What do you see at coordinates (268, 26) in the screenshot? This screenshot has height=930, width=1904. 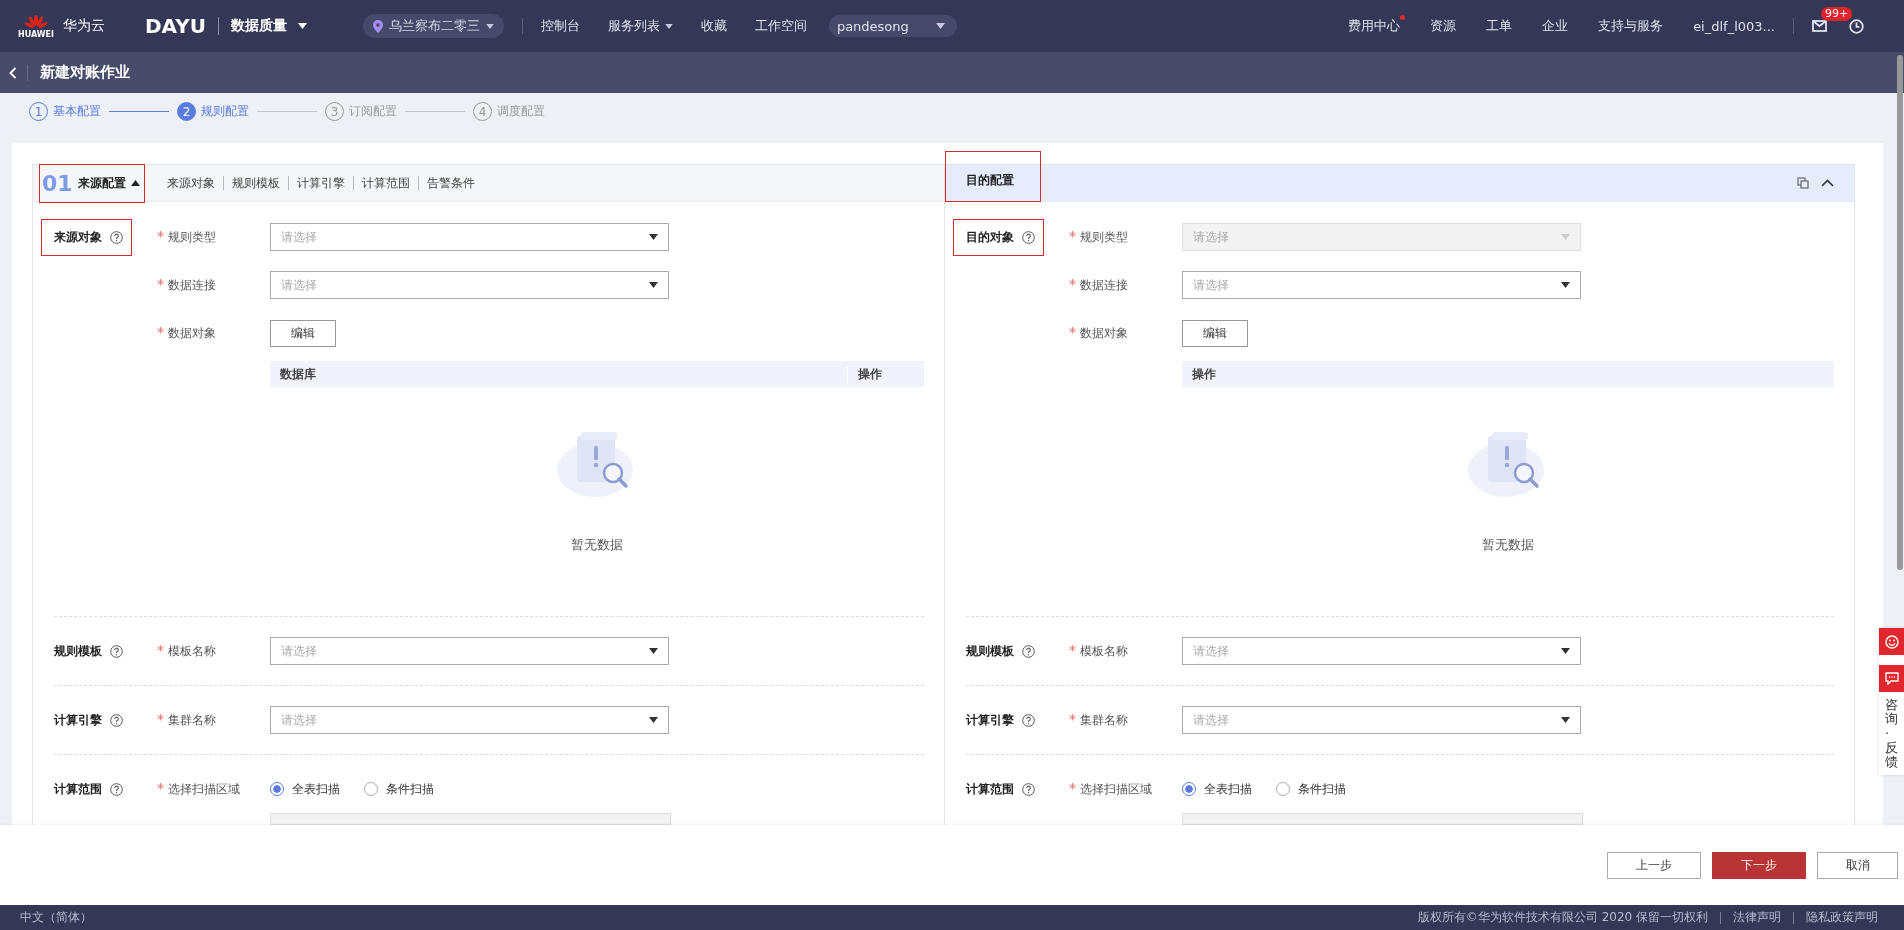 I see `module-menu: 数据质量` at bounding box center [268, 26].